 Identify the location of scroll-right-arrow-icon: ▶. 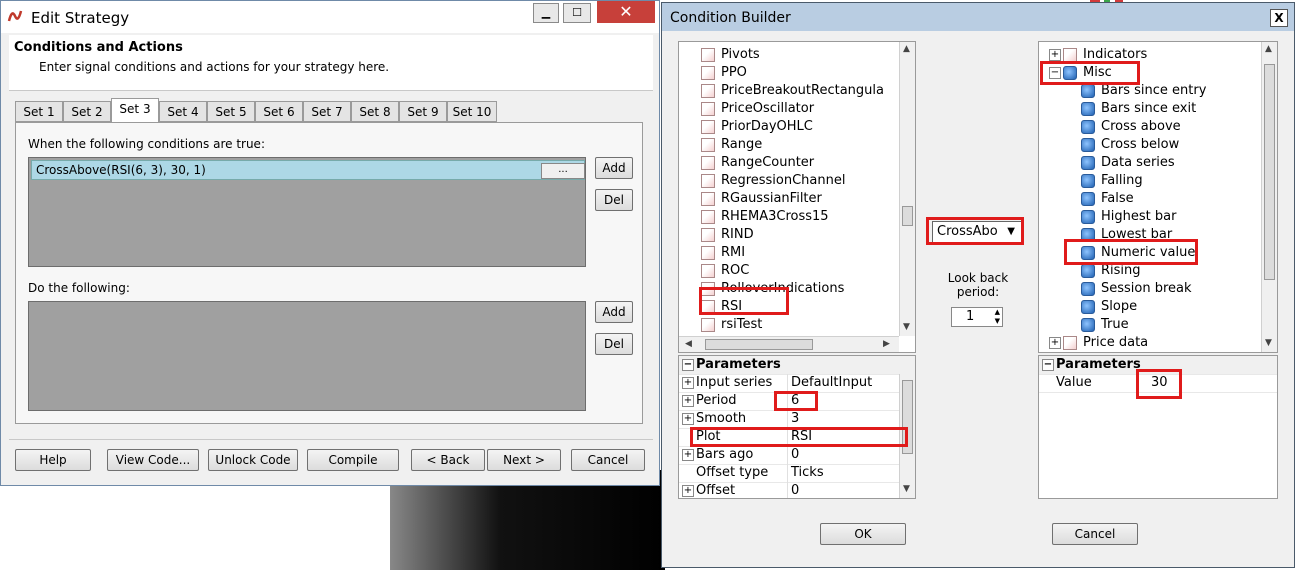
(886, 344).